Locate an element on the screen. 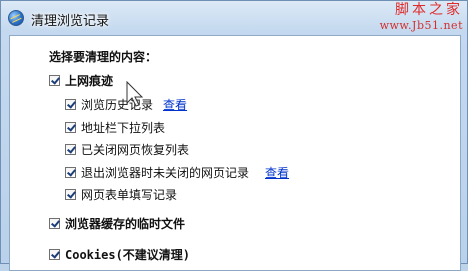 This screenshot has height=271, width=468. view-history-link: 查看 is located at coordinates (175, 105).